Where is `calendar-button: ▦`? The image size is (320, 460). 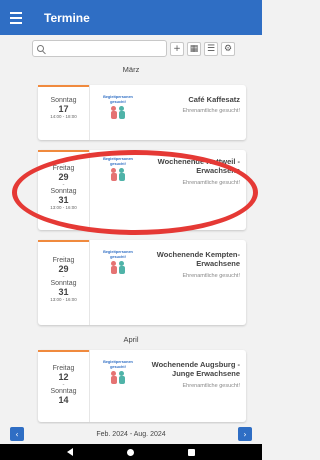
calendar-button: ▦ is located at coordinates (194, 48).